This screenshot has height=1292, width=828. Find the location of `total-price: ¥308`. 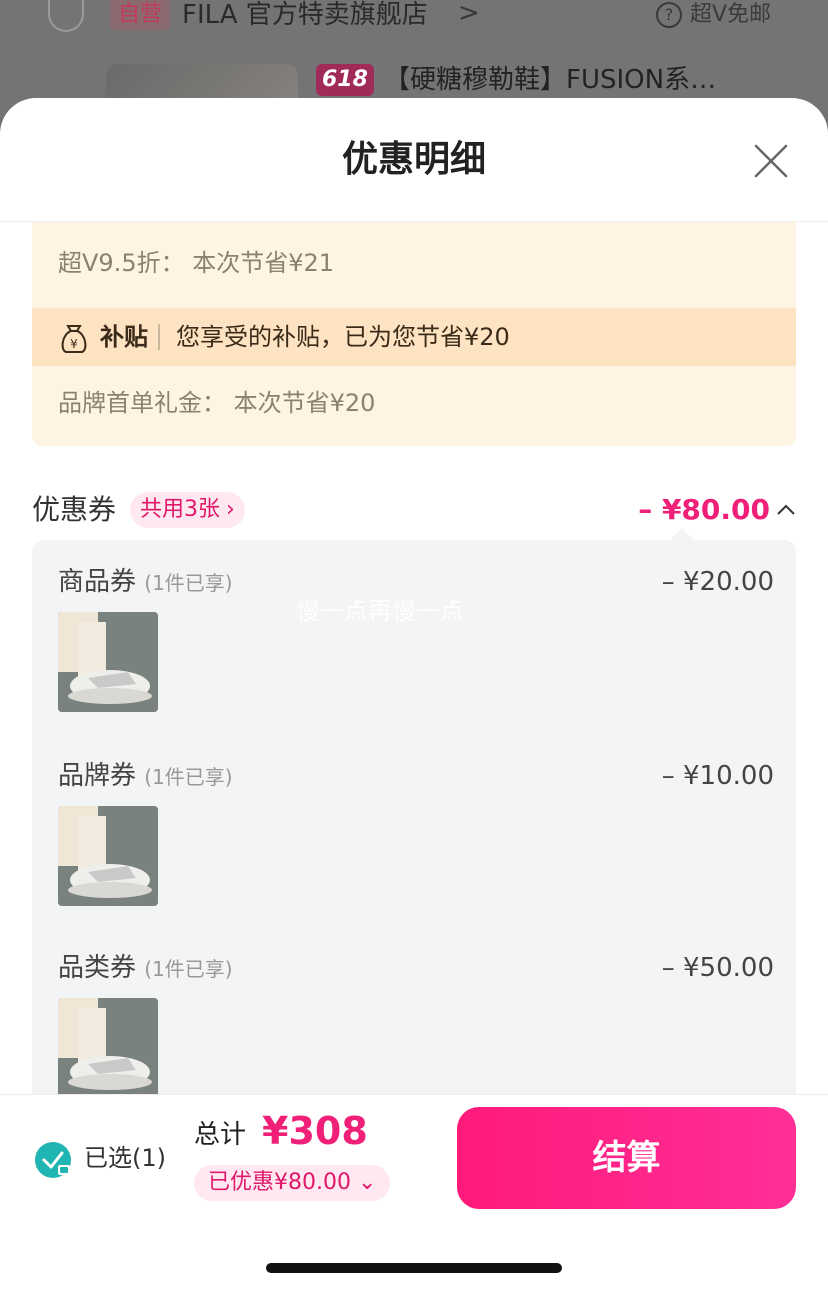

total-price: ¥308 is located at coordinates (315, 1131).